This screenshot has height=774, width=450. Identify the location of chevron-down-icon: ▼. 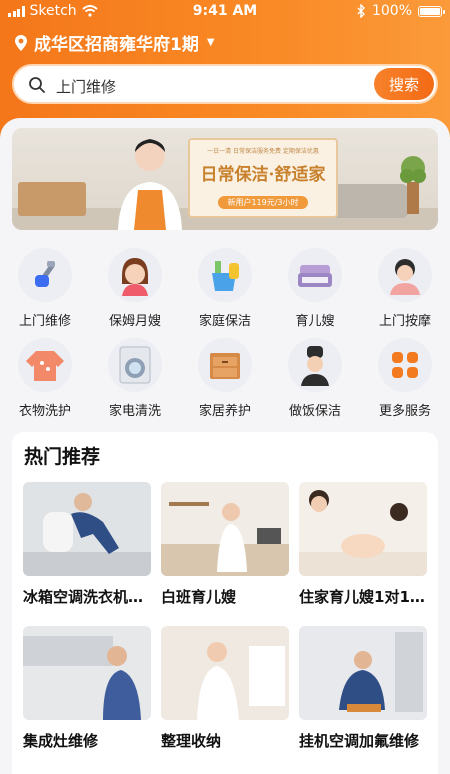
(210, 42).